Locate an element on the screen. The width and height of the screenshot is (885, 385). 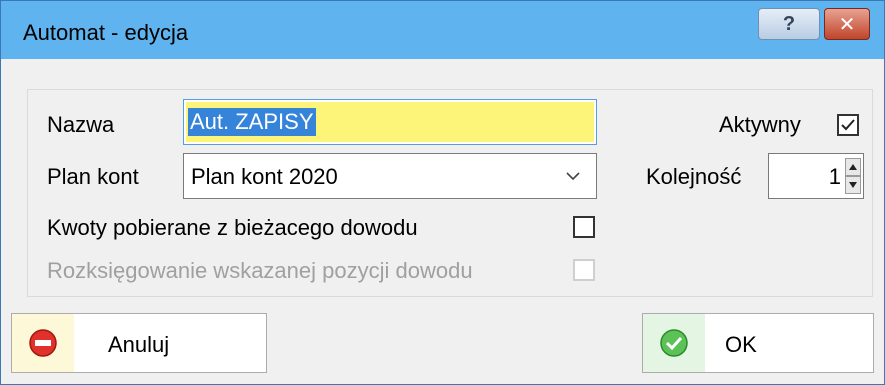
rozksiegowanie-label: Rozksięgowanie wskazanej pozycji dowodu is located at coordinates (260, 270).